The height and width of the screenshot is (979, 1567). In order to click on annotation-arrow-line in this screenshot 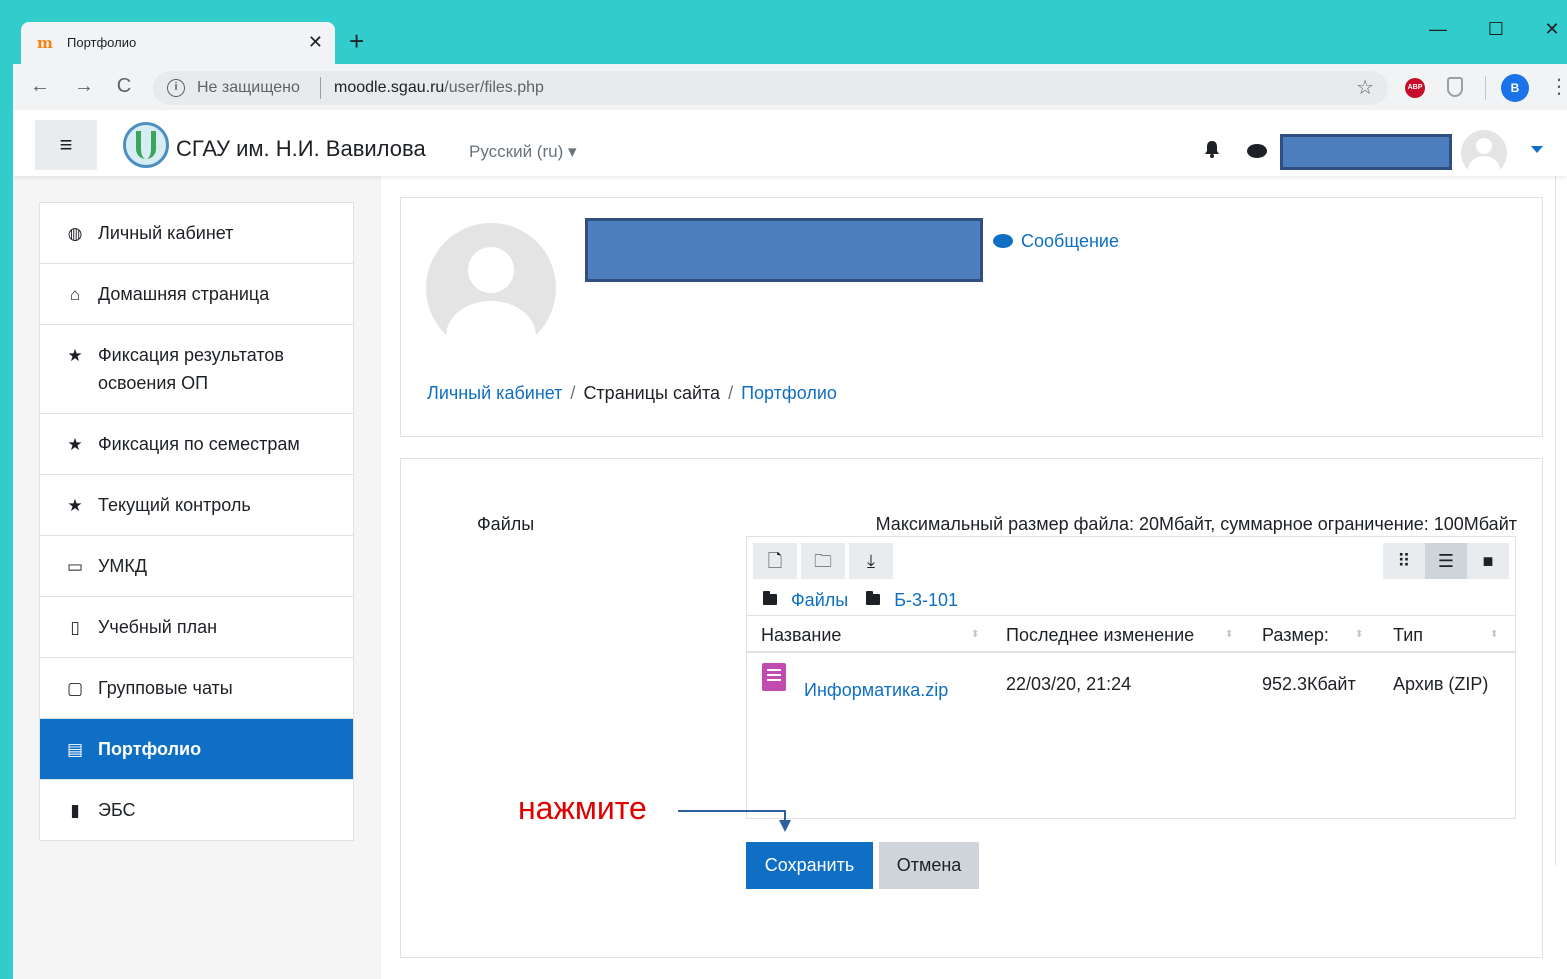, I will do `click(732, 811)`.